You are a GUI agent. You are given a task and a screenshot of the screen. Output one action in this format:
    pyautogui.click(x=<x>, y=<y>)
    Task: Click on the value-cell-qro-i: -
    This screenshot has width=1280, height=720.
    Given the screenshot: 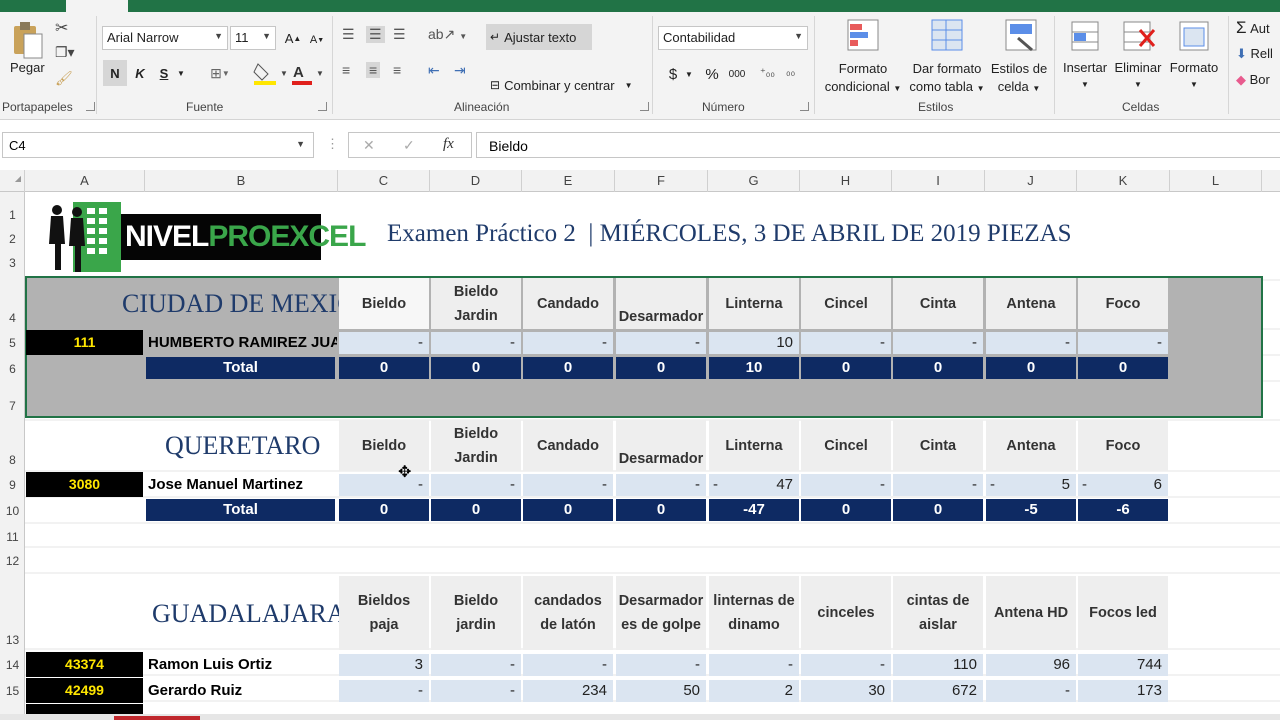 What is the action you would take?
    pyautogui.click(x=938, y=485)
    